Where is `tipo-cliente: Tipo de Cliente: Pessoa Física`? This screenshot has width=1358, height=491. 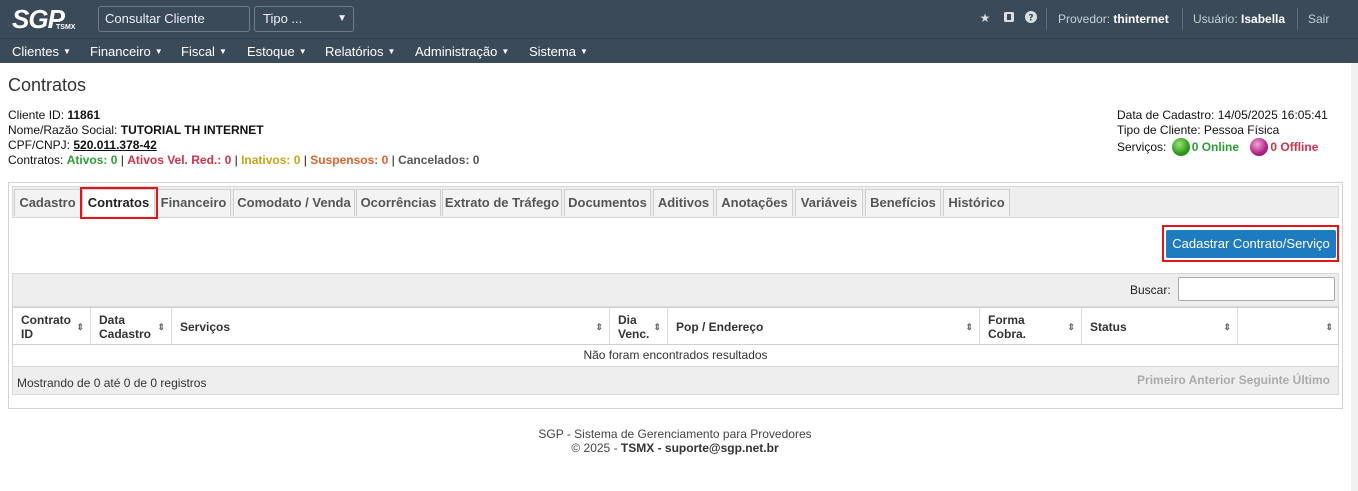
tipo-cliente: Tipo de Cliente: Pessoa Física is located at coordinates (1198, 130).